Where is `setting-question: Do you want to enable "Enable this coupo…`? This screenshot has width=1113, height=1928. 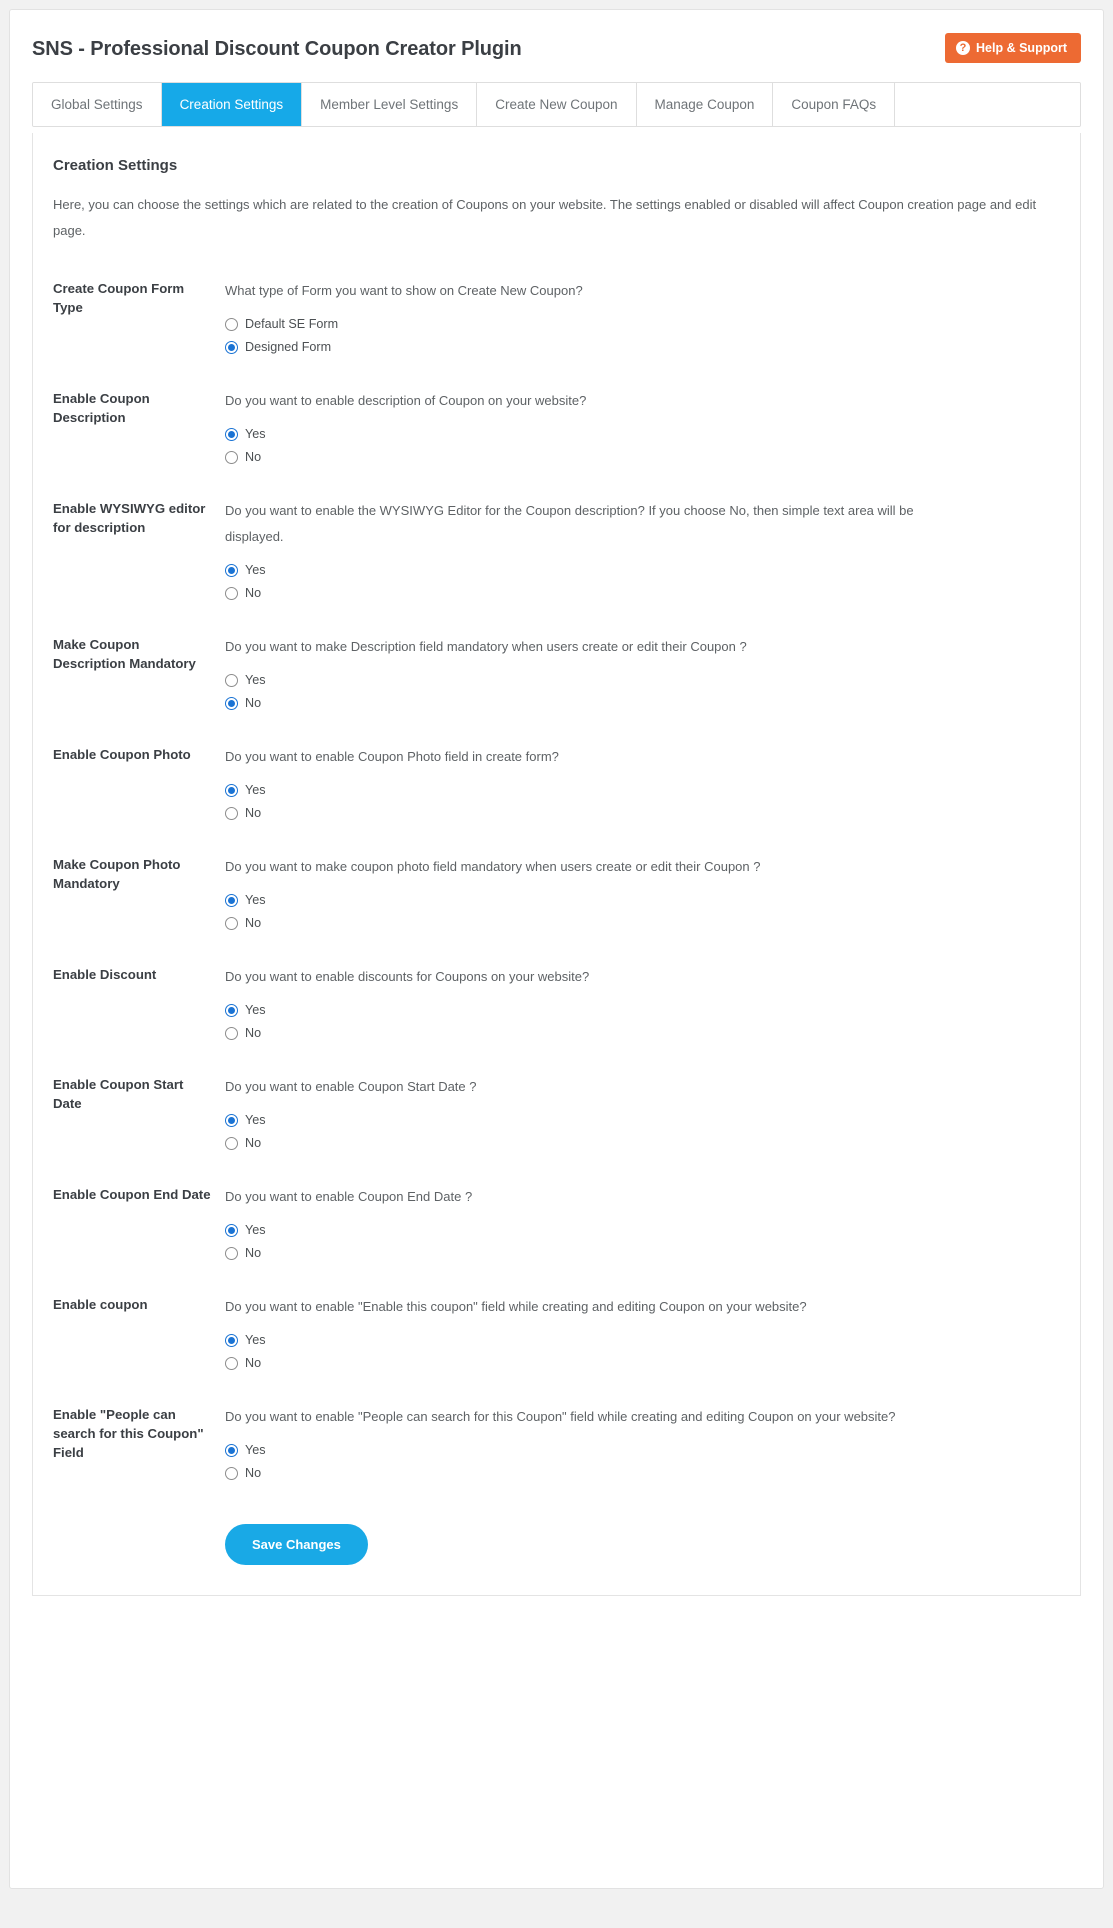 setting-question: Do you want to enable "Enable this coupo… is located at coordinates (516, 1306).